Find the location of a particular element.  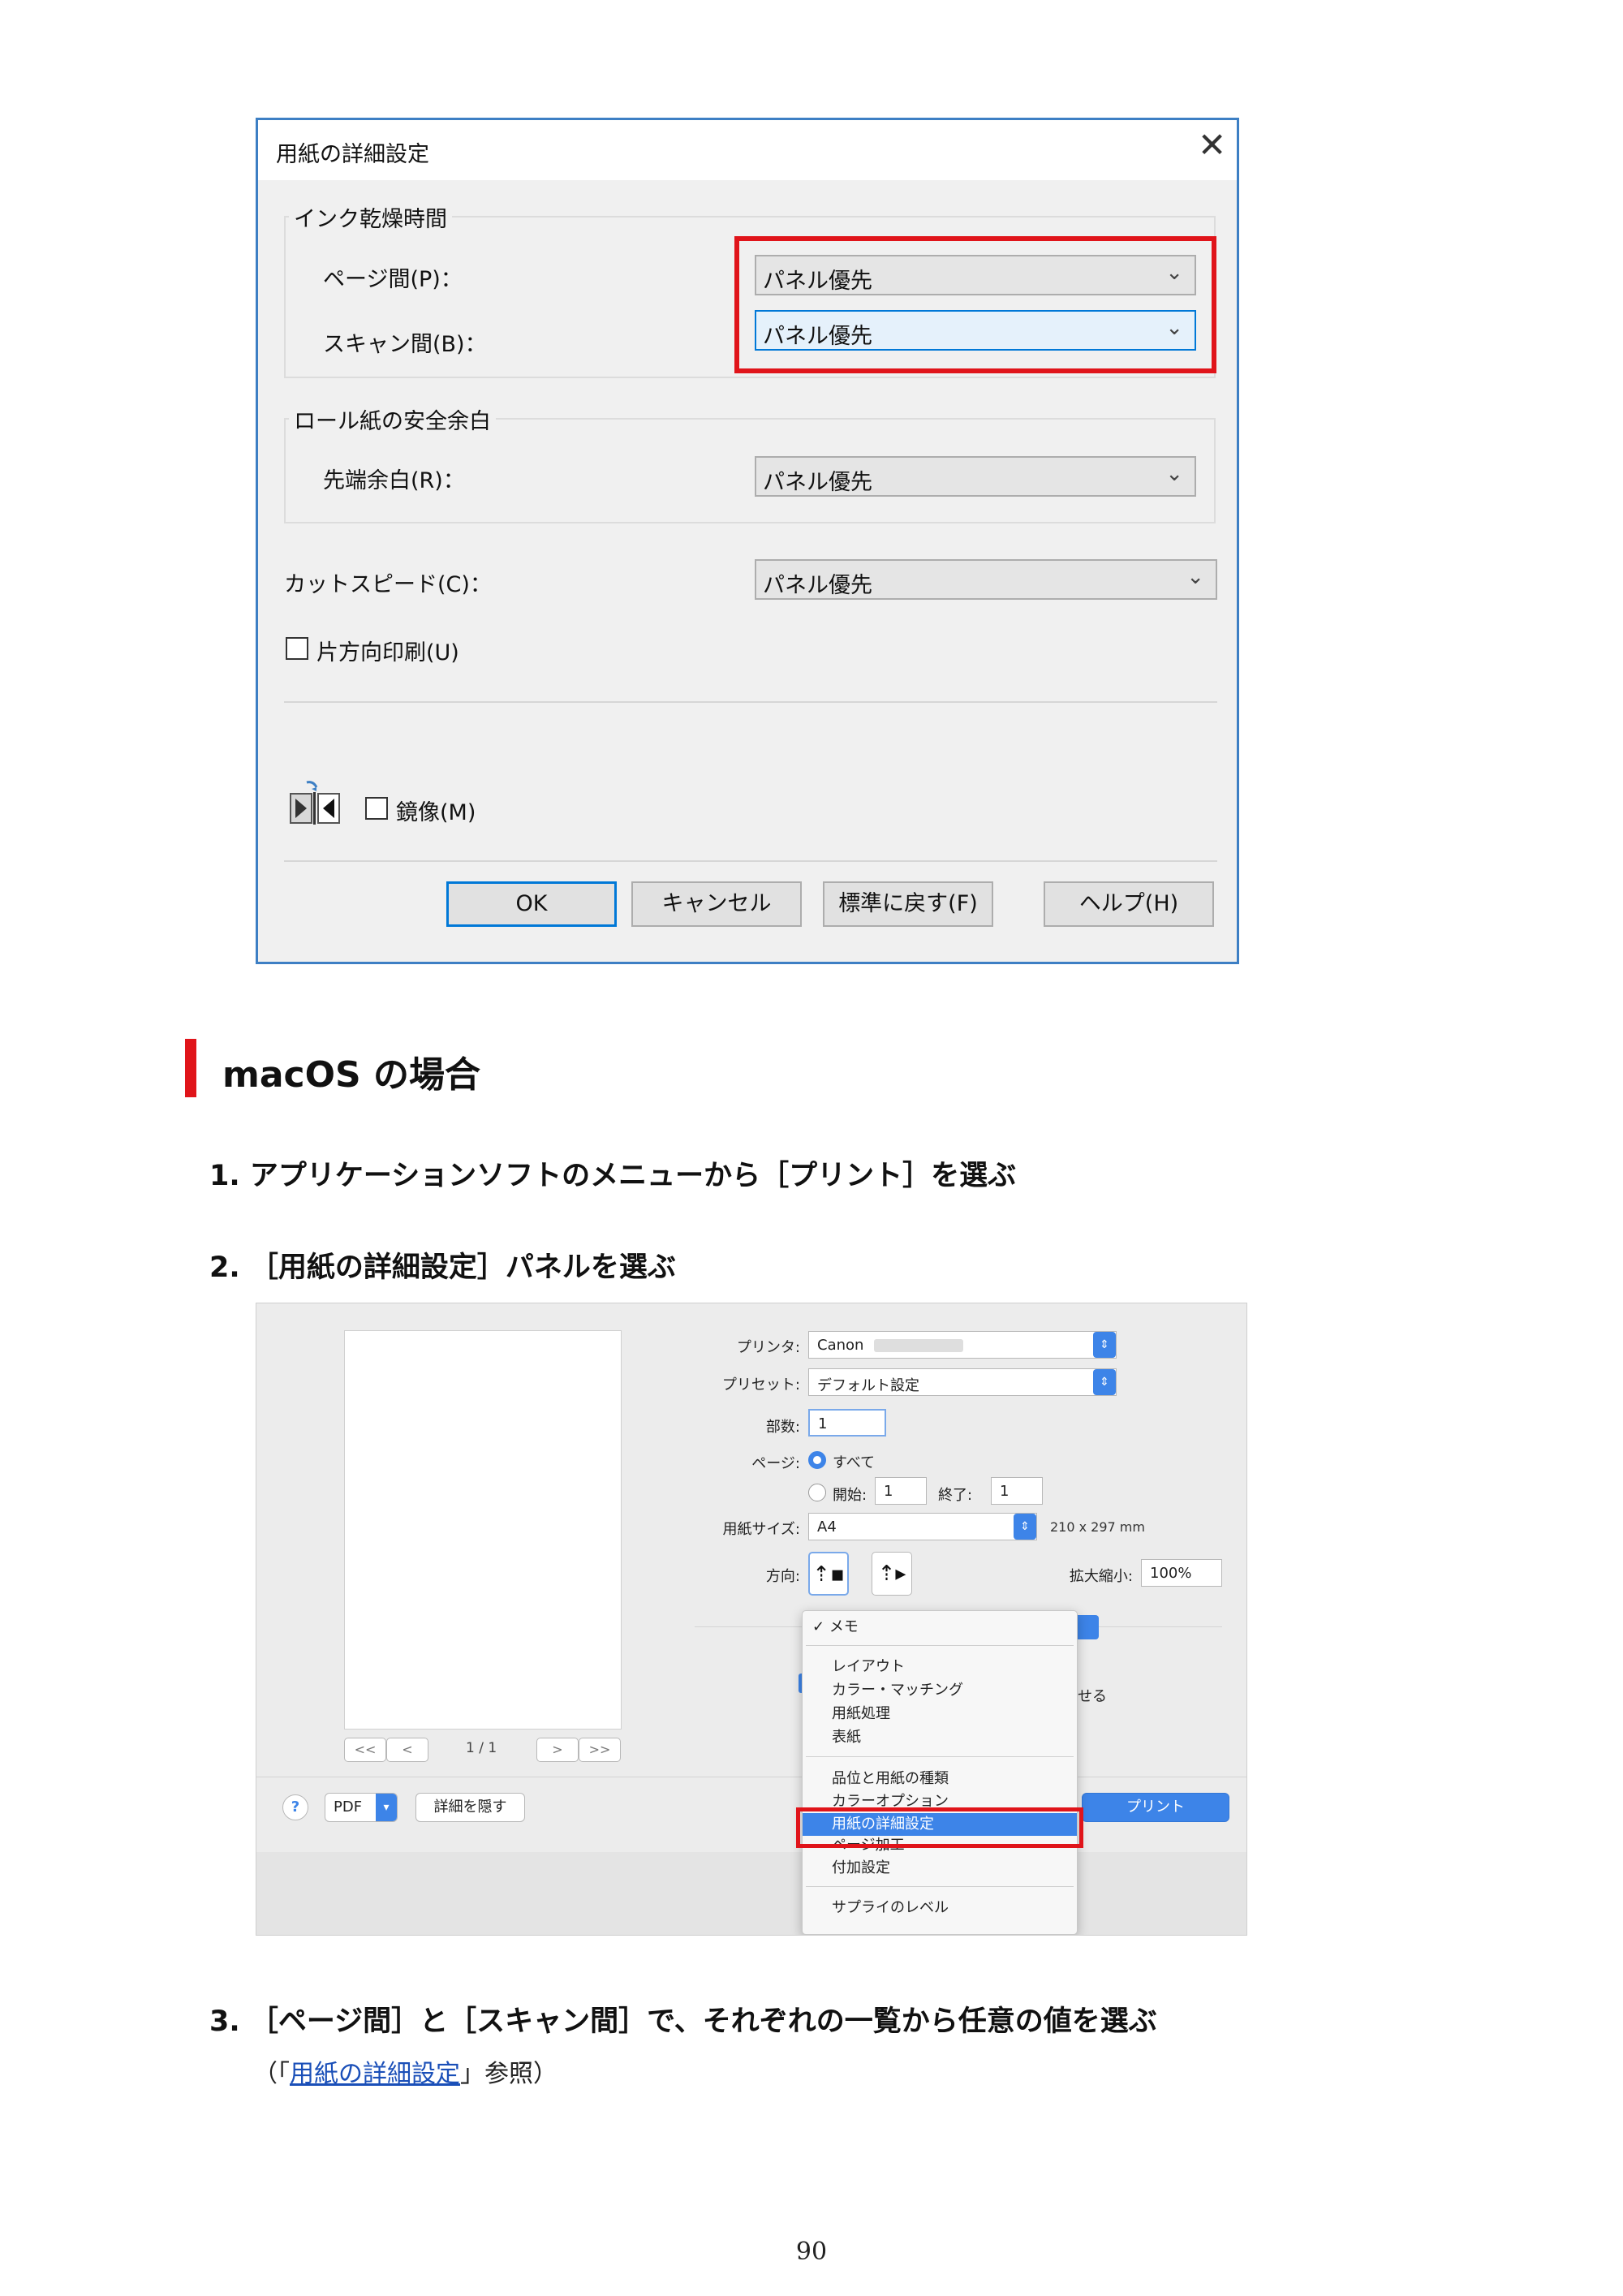

cut-speed-select: パネル優先 ⌄ is located at coordinates (986, 580).